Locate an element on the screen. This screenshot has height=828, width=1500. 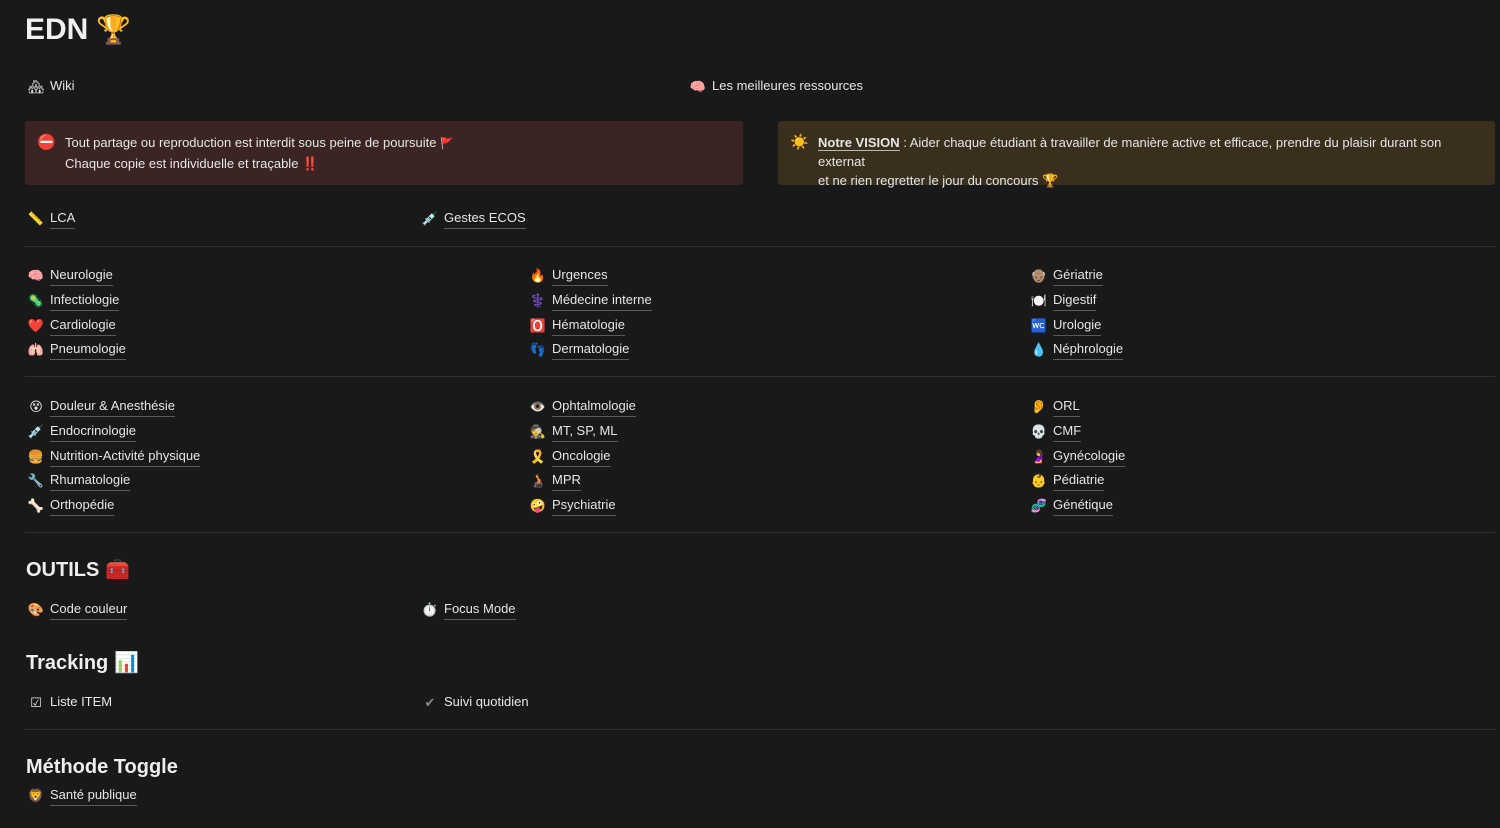
droplet-icon: 💧 is located at coordinates (1039, 349).